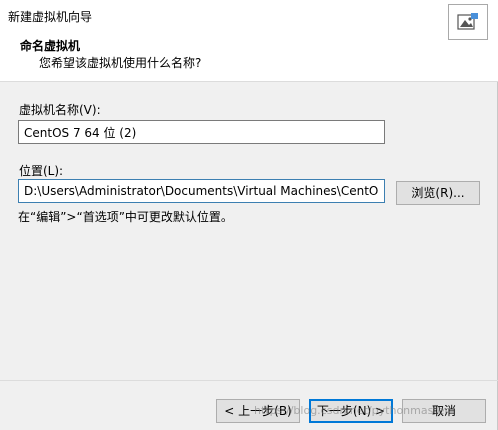 The height and width of the screenshot is (430, 498). I want to click on location-input, so click(201, 191).